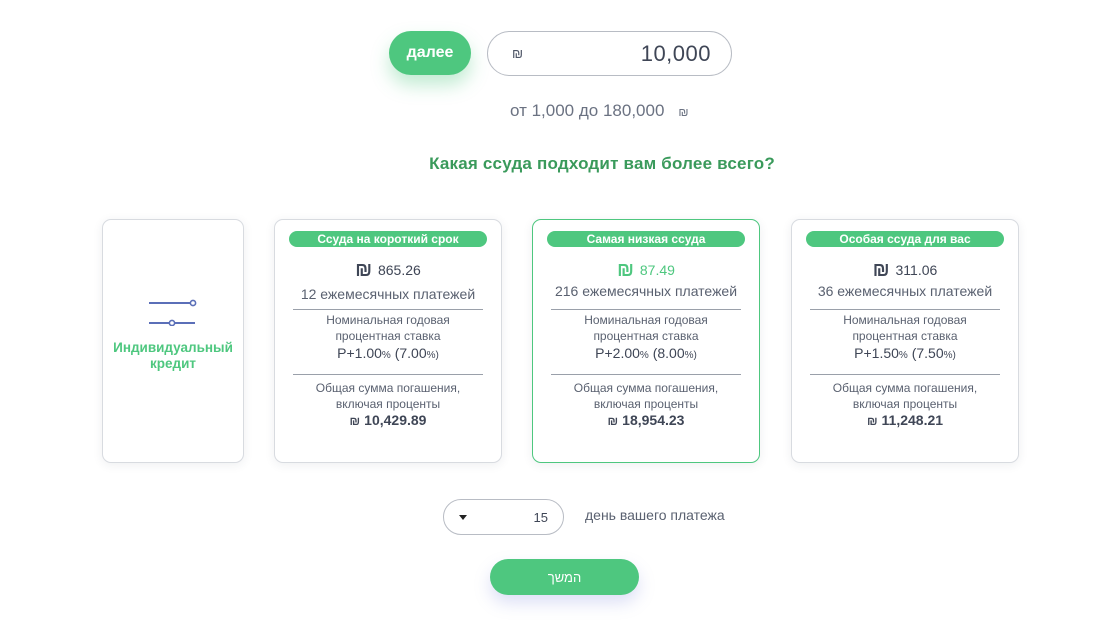  I want to click on rate-total: (8.00, so click(668, 353).